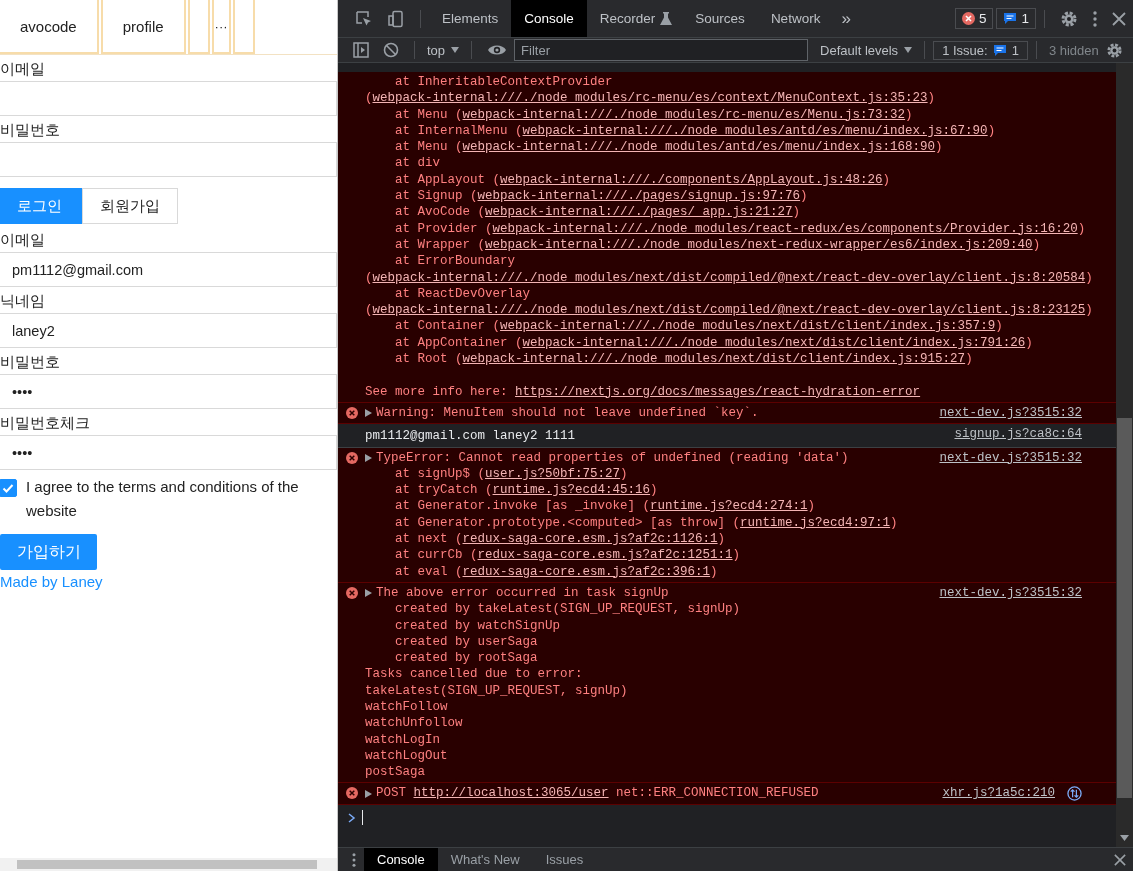 This screenshot has width=1133, height=871. I want to click on stack-link: webpack-internal:///./components/AppLayout.js:48:26, so click(691, 179).